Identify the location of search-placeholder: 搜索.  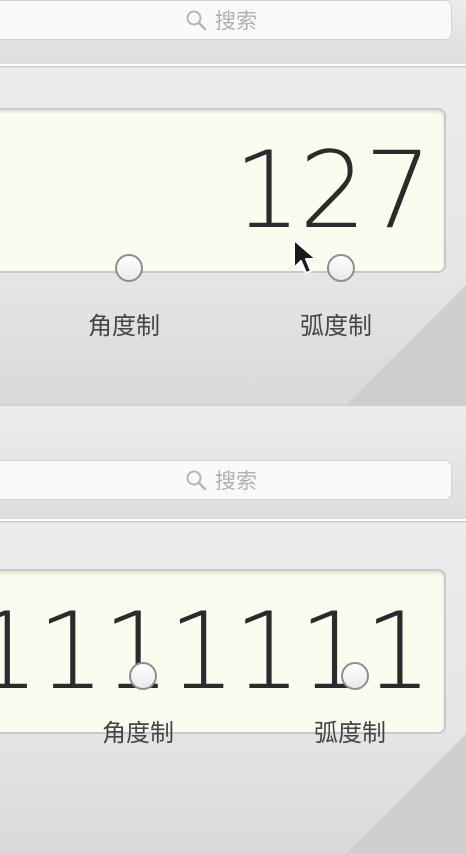
(236, 21).